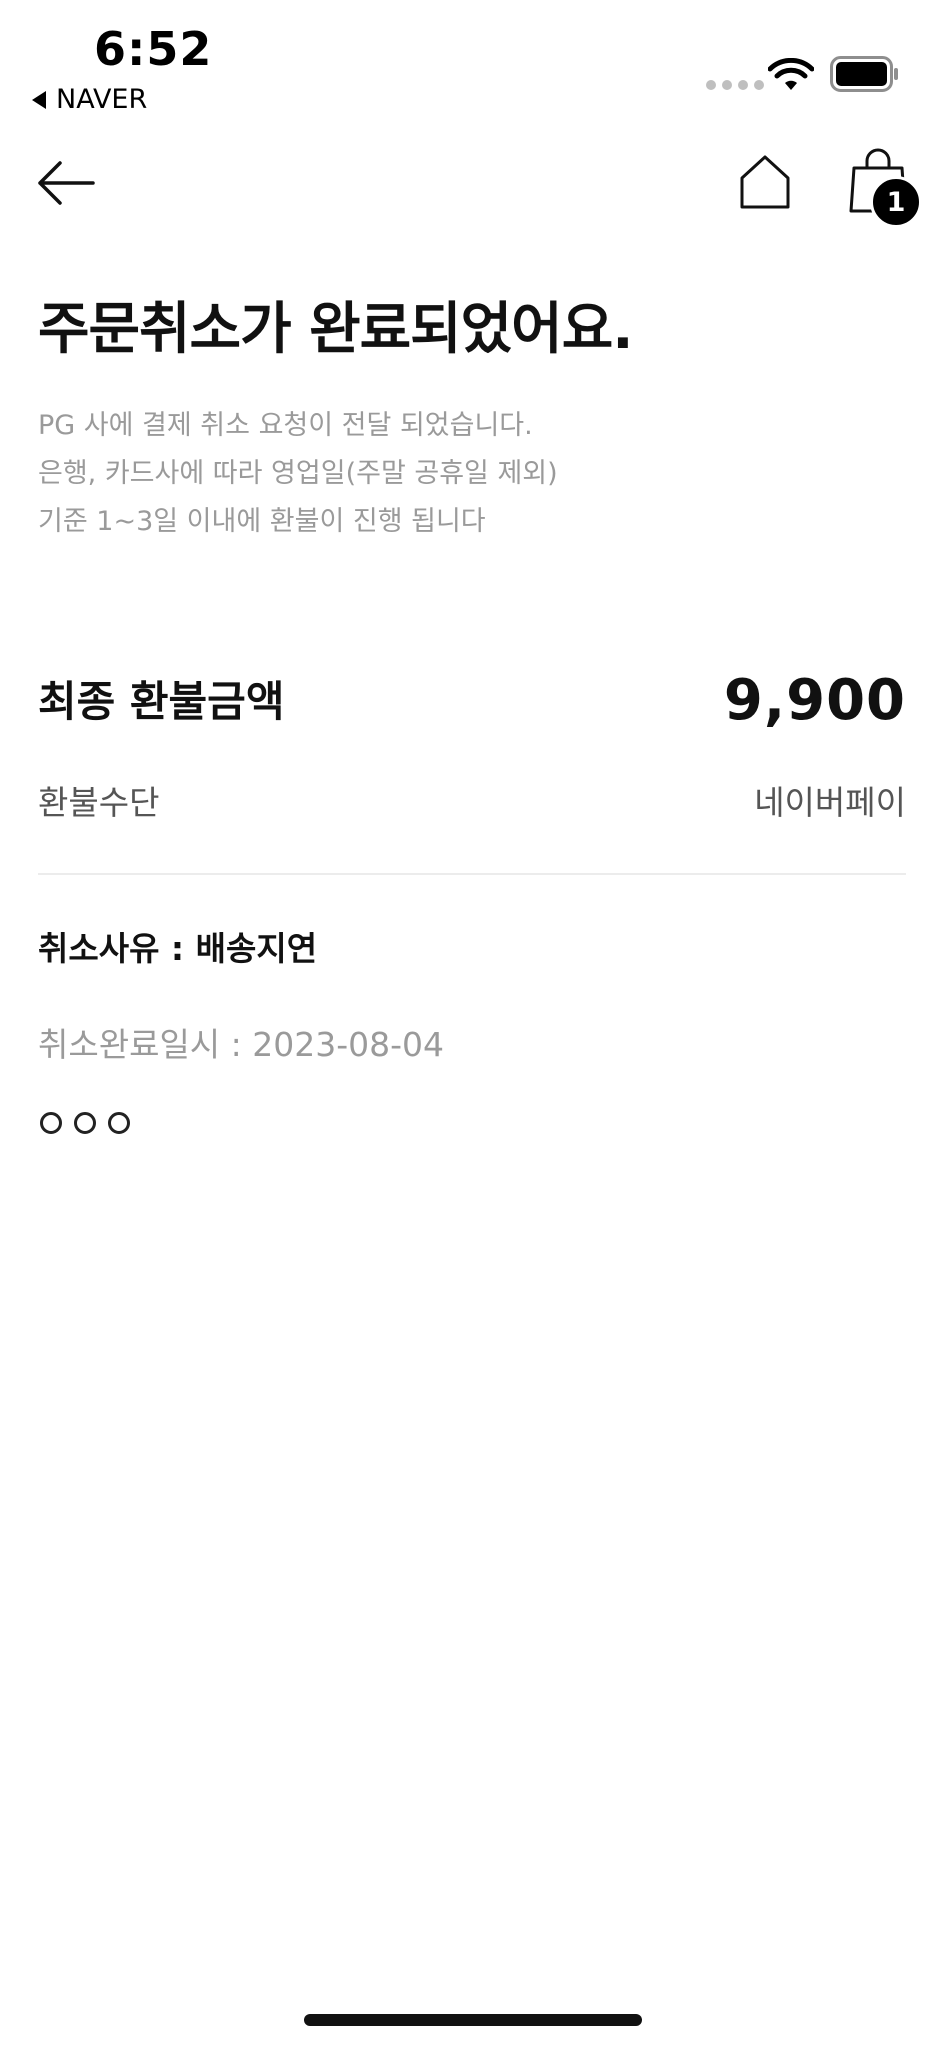  What do you see at coordinates (161, 701) in the screenshot?
I see `final-refund-label: 최종 환불금액` at bounding box center [161, 701].